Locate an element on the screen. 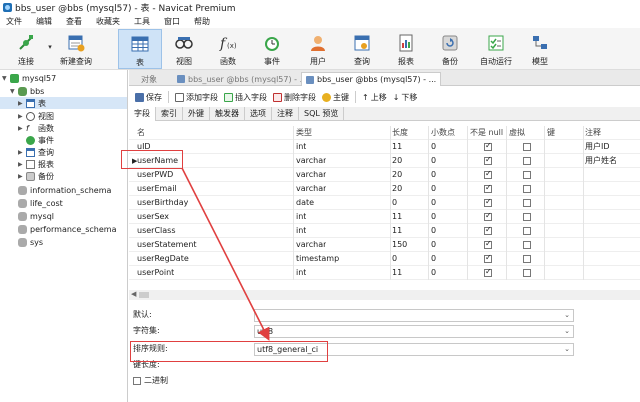 The image size is (640, 402). annotation-arrow is located at coordinates (225, 254).